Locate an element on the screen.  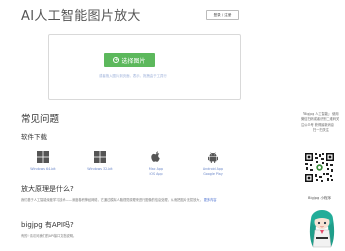
principle-more-link: 更多内容 is located at coordinates (210, 200).